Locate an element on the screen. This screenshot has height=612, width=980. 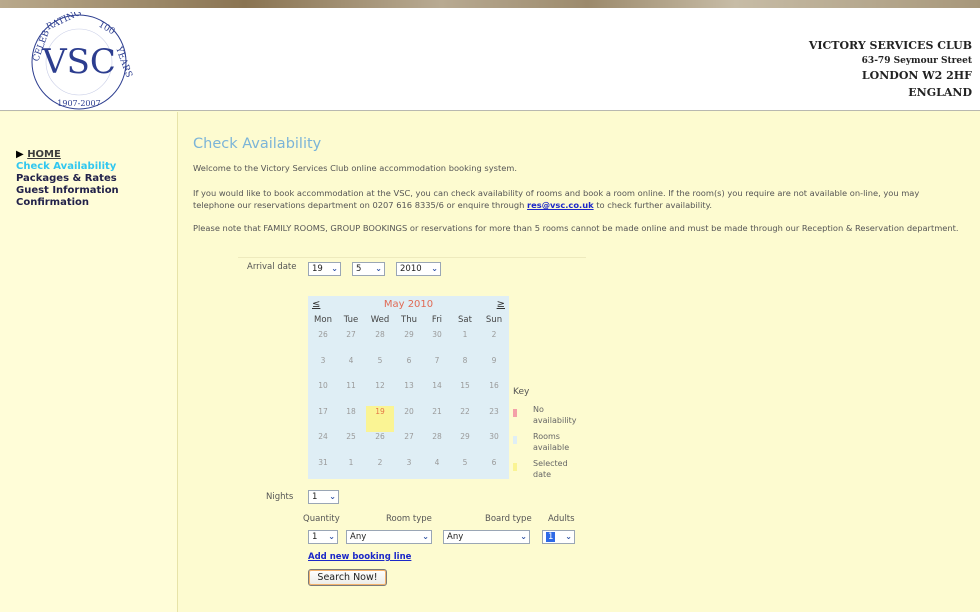
arrow-right-icon: ▶ is located at coordinates (20, 154).